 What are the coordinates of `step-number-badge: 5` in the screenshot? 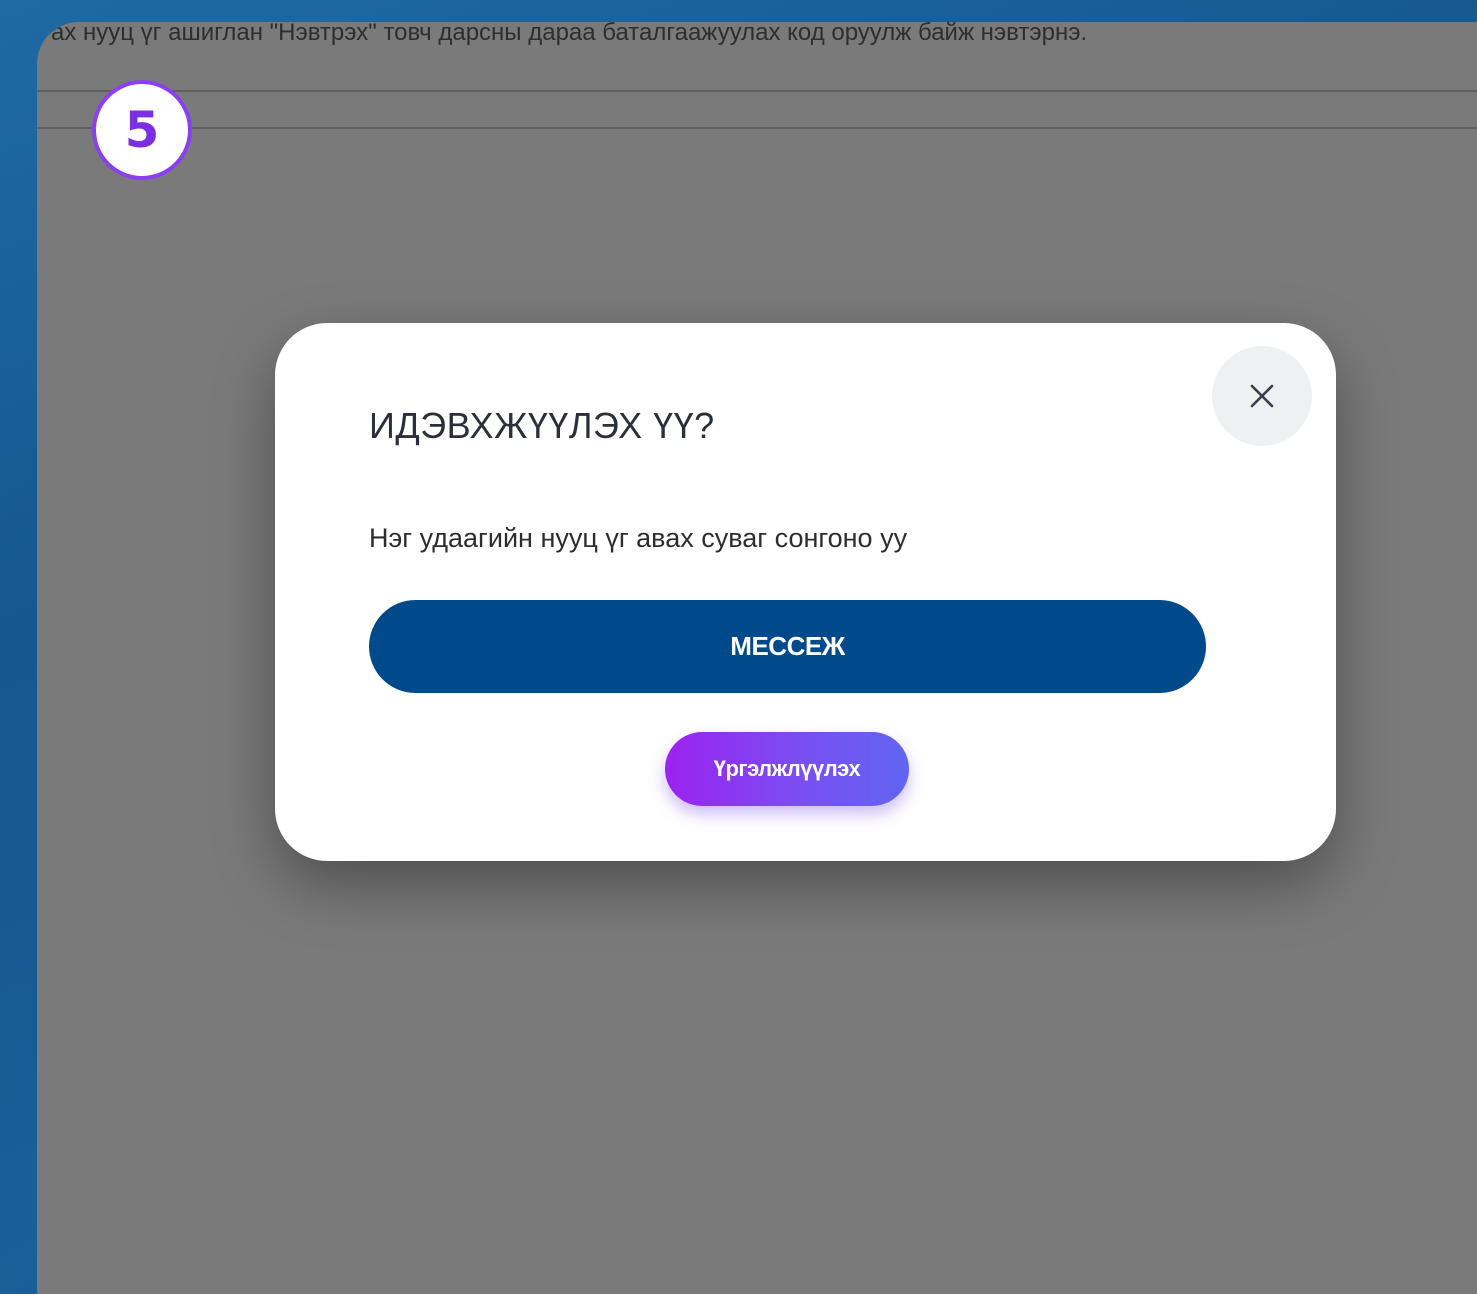 It's located at (142, 130).